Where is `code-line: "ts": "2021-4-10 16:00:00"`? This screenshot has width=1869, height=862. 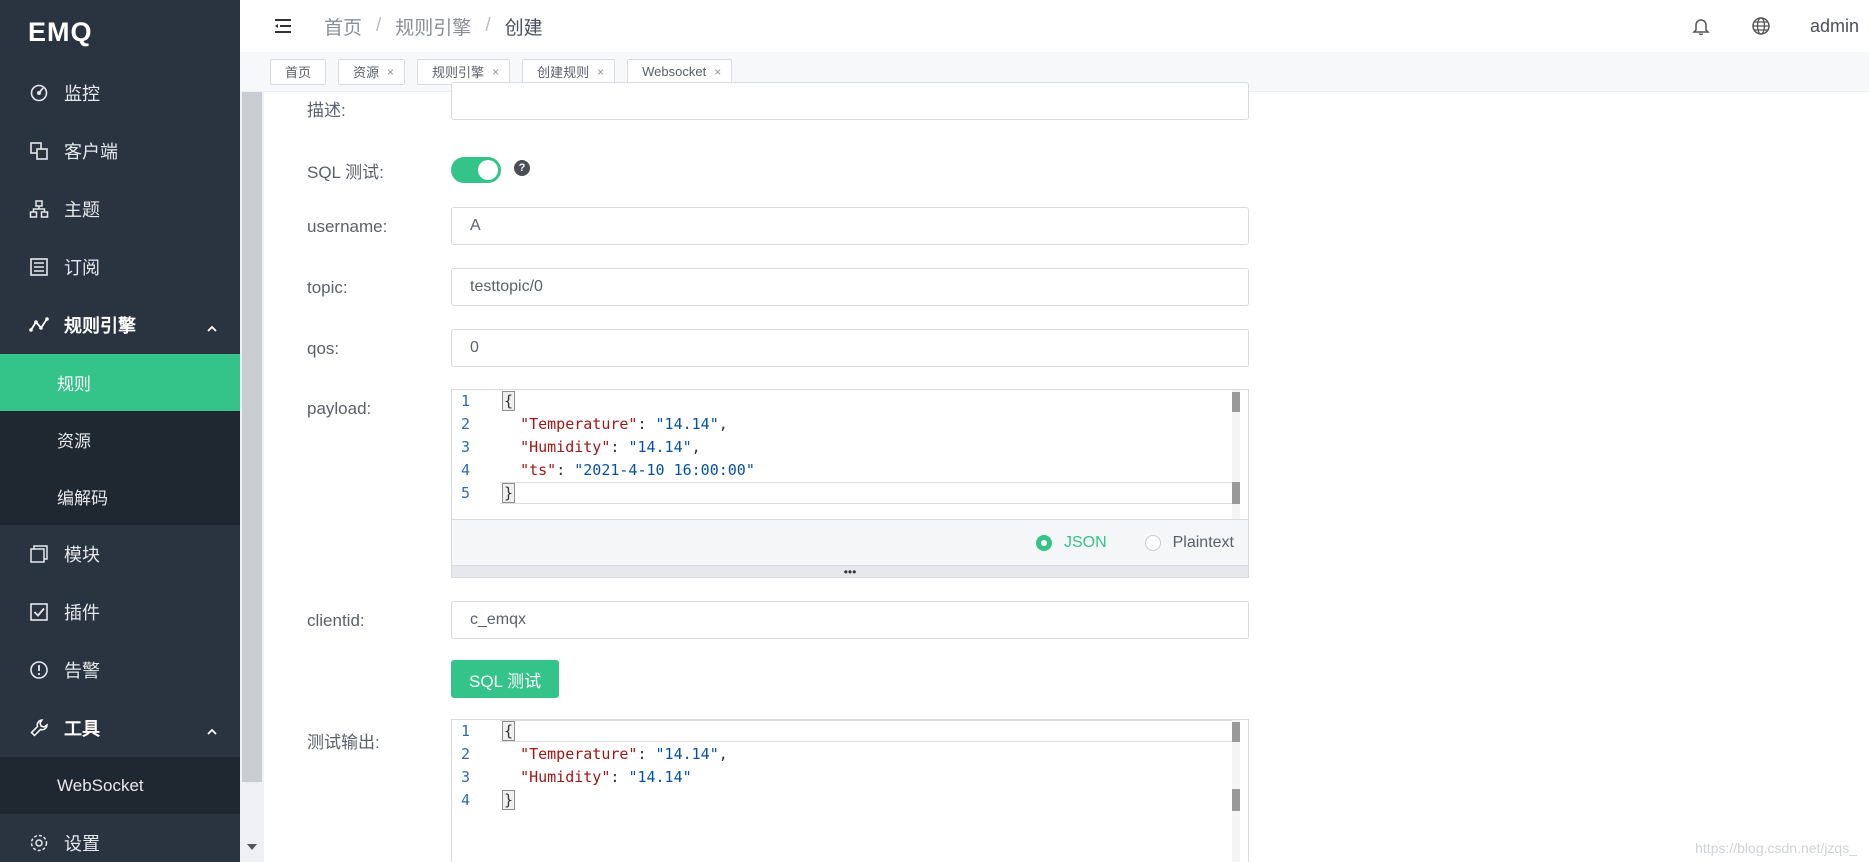 code-line: "ts": "2021-4-10 16:00:00" is located at coordinates (637, 470).